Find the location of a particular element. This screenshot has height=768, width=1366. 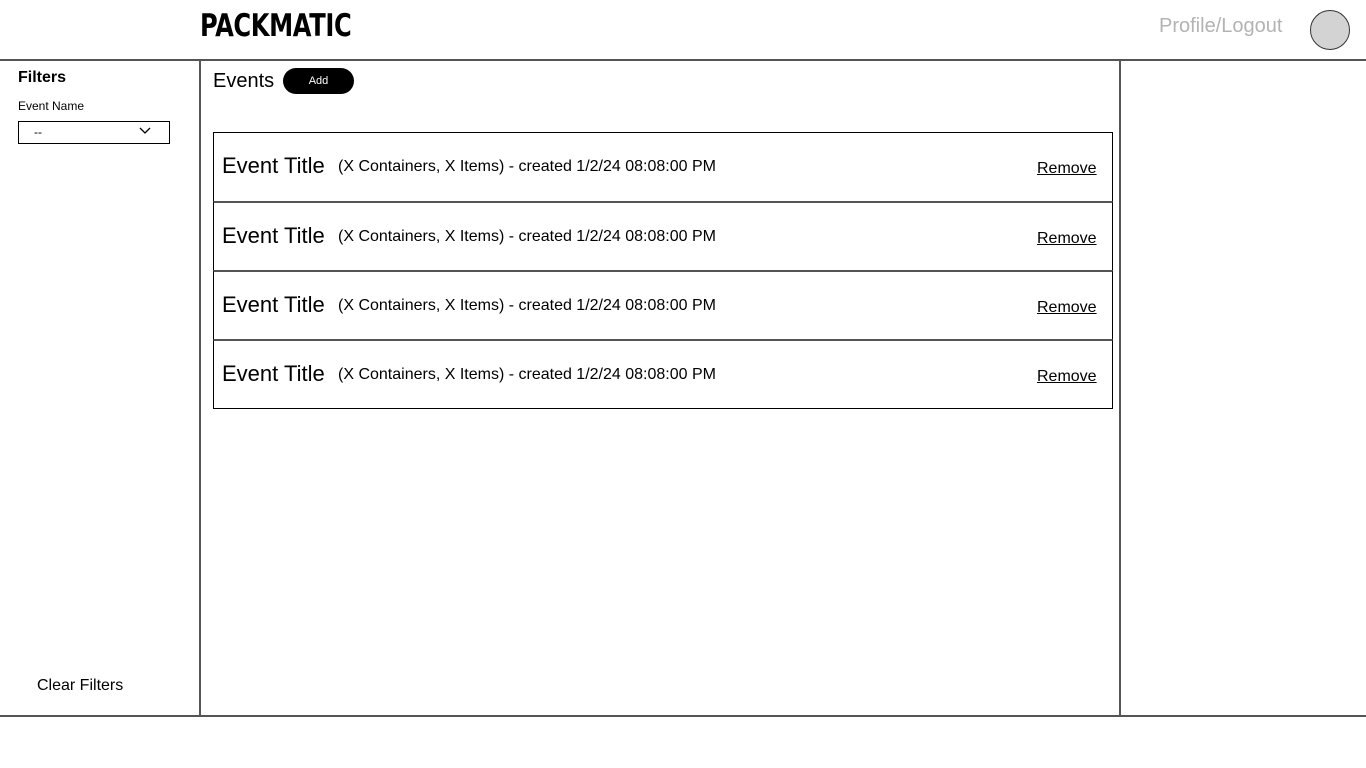

chevron-down-icon is located at coordinates (145, 130).